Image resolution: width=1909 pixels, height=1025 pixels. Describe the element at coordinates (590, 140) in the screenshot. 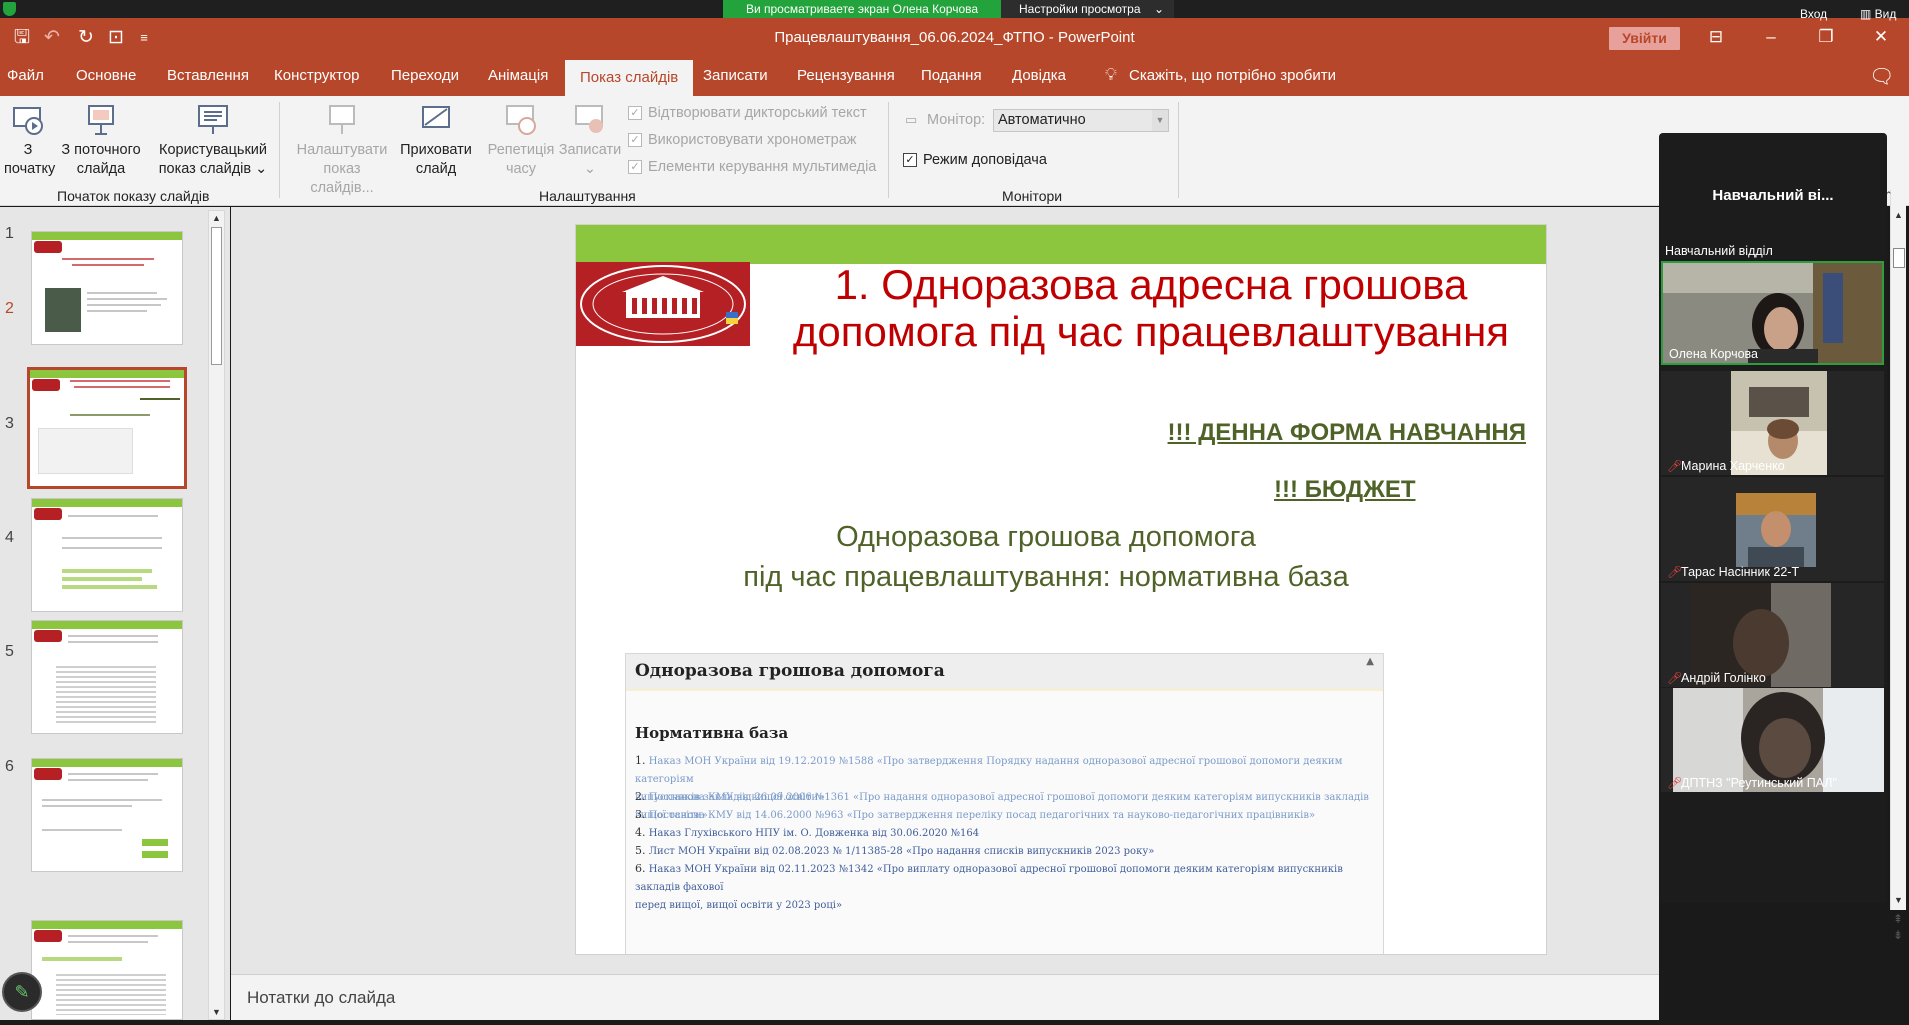

I see `record-button: Записати ⌄` at that location.